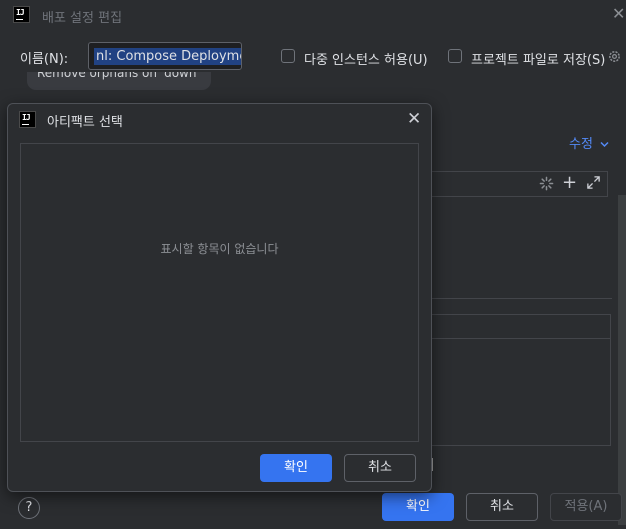 The image size is (626, 529). I want to click on artifact-field, so click(519, 184).